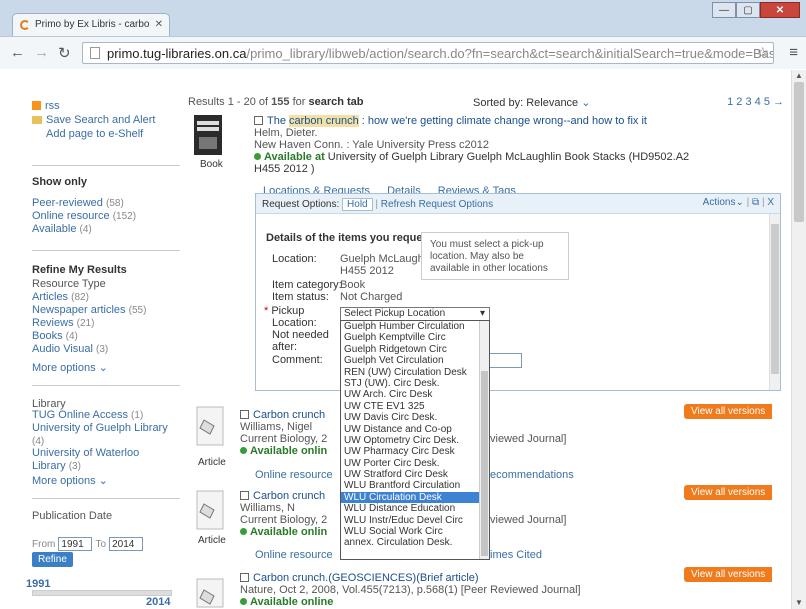 This screenshot has width=806, height=609. Describe the element at coordinates (102, 460) in the screenshot. I see `facet-waterloo: University of Waterloo Library (3)` at that location.